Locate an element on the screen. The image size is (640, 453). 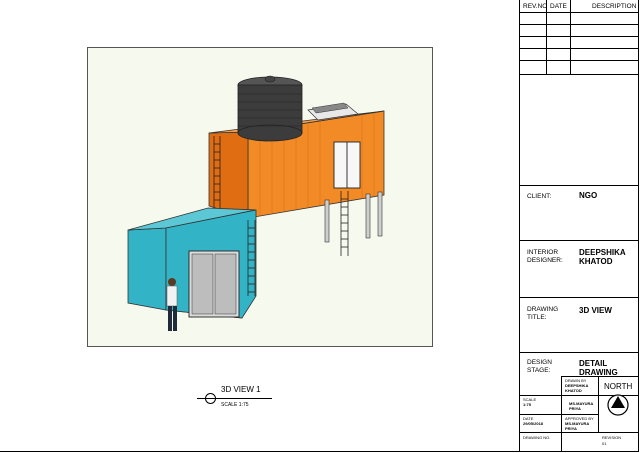
designer-label-line2: DESIGNER: is located at coordinates (545, 260).